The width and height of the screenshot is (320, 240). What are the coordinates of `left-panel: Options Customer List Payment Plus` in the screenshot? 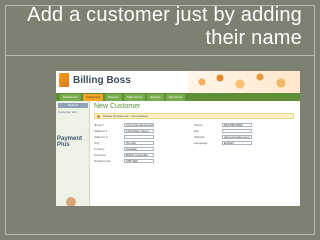 It's located at (73, 153).